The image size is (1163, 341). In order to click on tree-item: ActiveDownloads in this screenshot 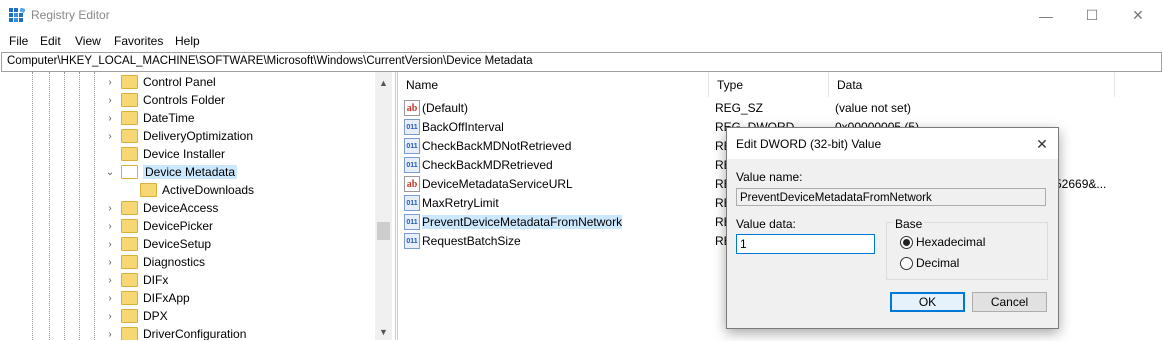, I will do `click(188, 190)`.